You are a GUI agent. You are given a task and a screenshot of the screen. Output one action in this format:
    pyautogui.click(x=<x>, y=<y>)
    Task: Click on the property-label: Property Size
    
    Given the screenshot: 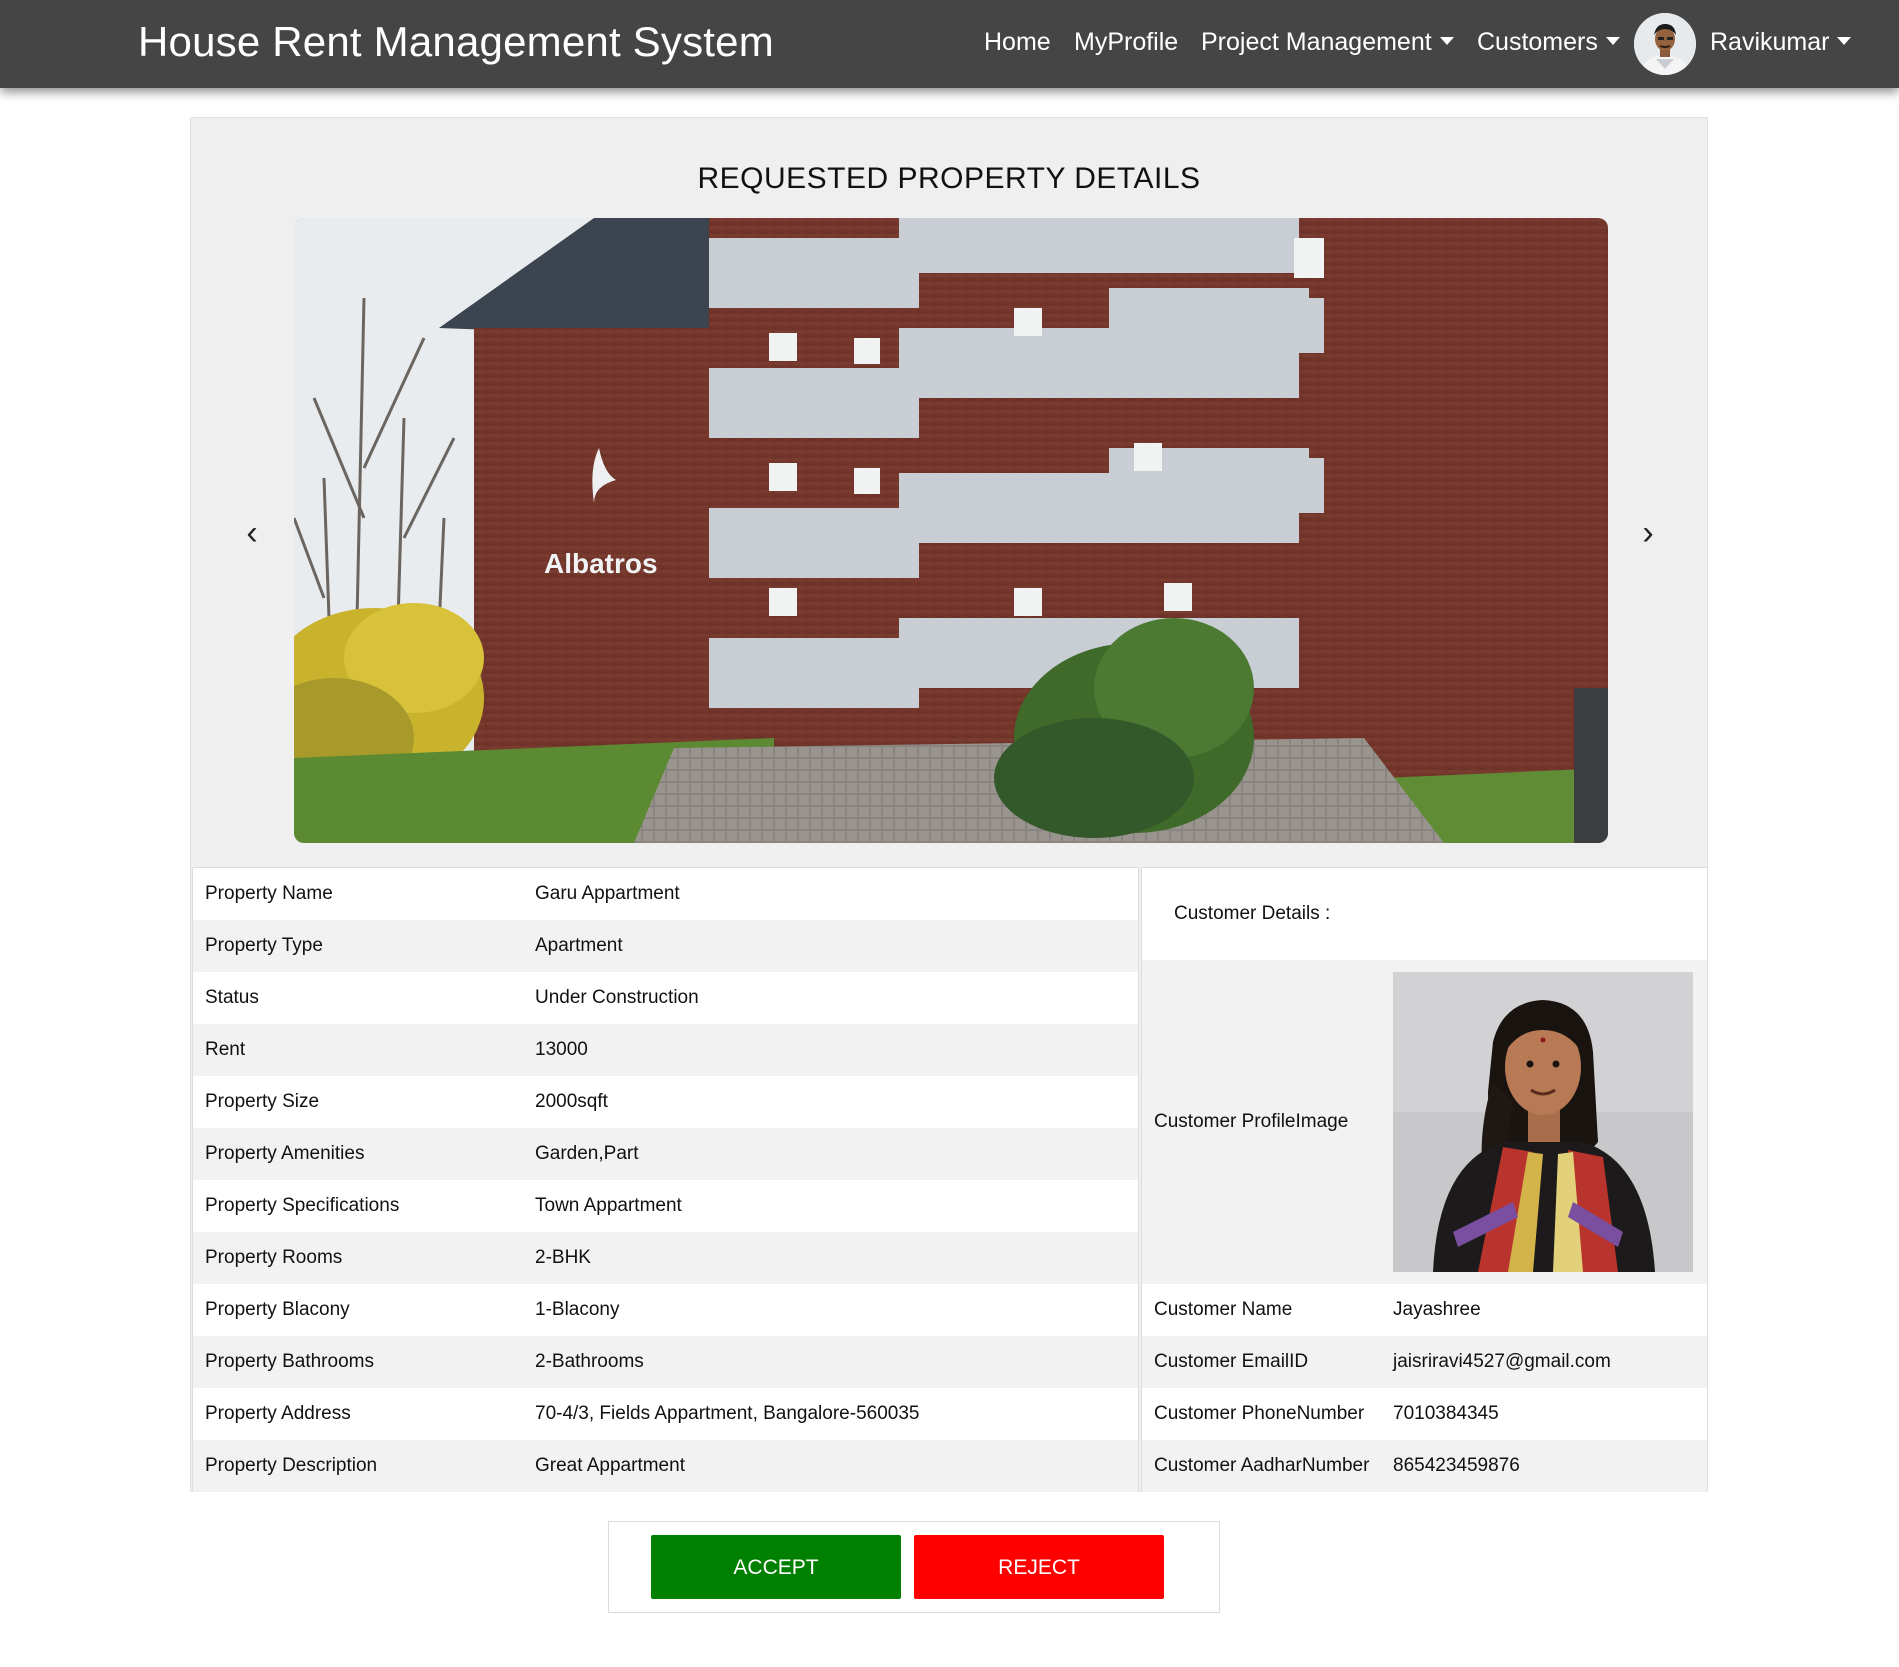 What is the action you would take?
    pyautogui.click(x=262, y=1101)
    